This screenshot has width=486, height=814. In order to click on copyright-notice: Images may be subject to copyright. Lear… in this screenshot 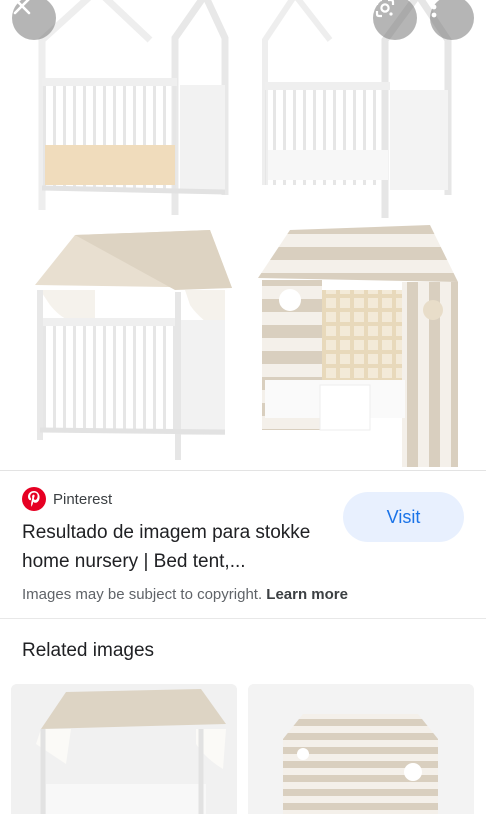, I will do `click(185, 594)`.